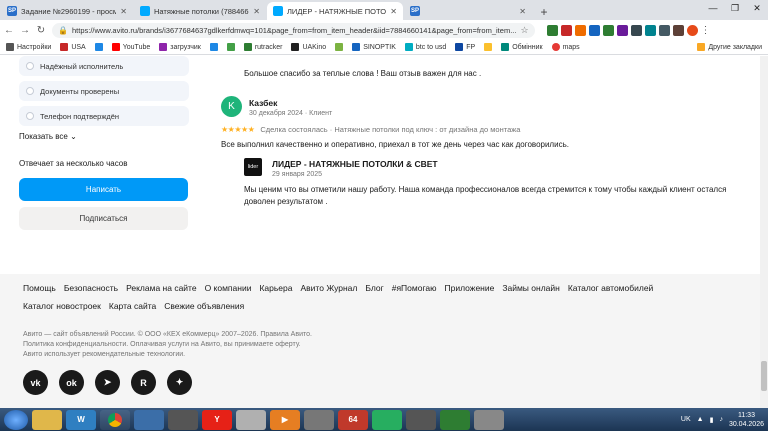 This screenshot has height=431, width=768. What do you see at coordinates (71, 382) in the screenshot?
I see `odnoklassniki-icon: ok` at bounding box center [71, 382].